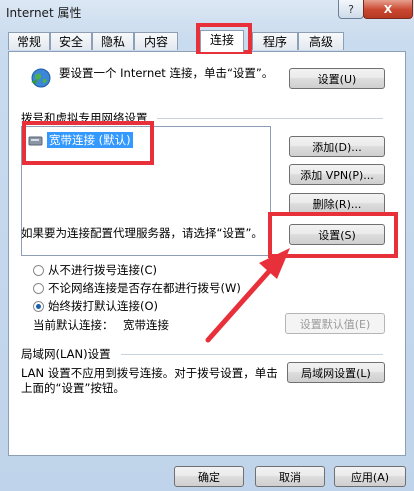 Image resolution: width=414 pixels, height=491 pixels. What do you see at coordinates (207, 13) in the screenshot?
I see `title-bar: Internet 属性 ? X` at bounding box center [207, 13].